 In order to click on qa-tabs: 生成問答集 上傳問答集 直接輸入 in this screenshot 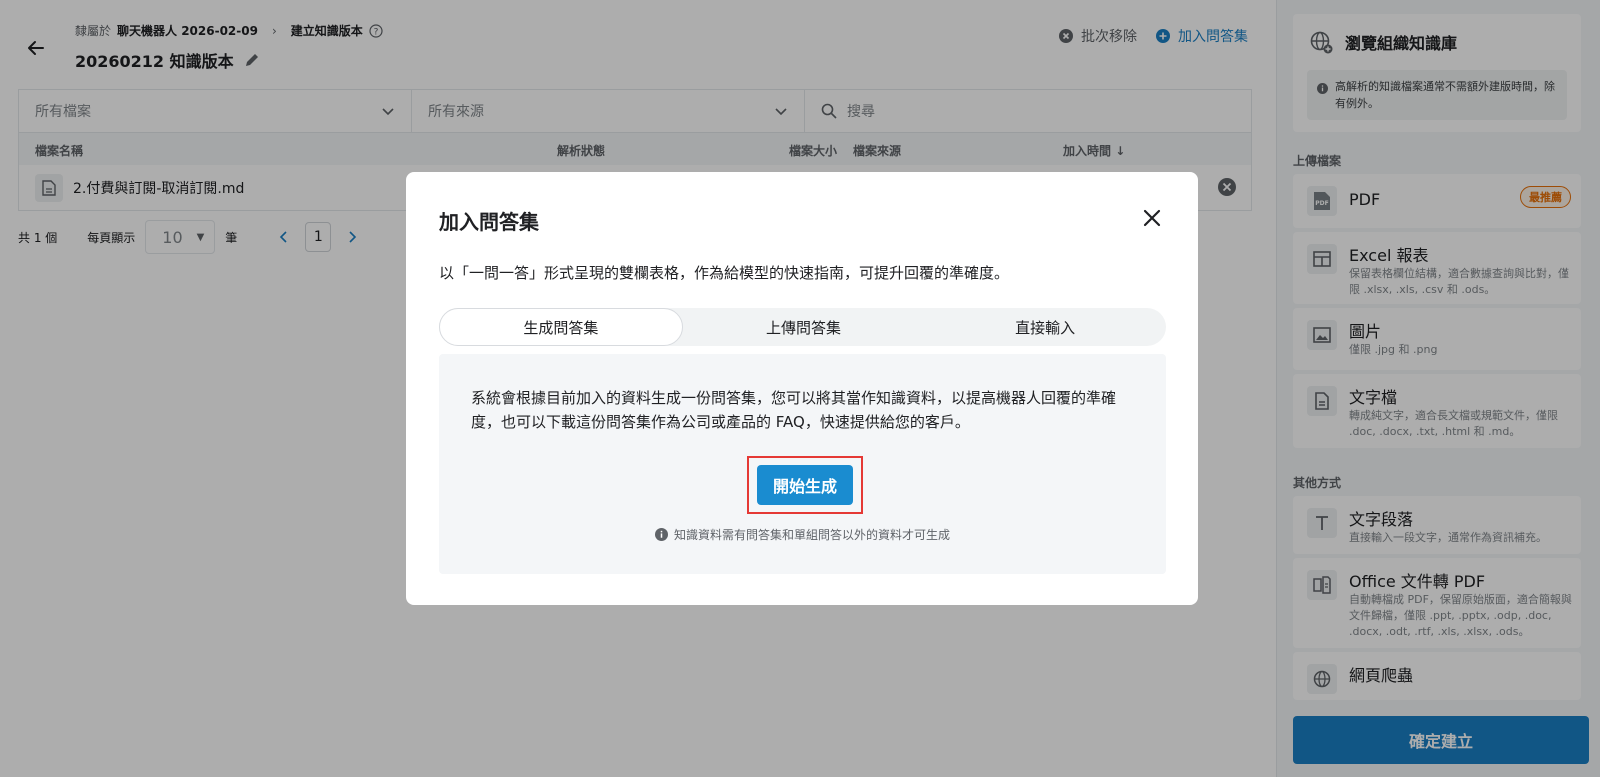, I will do `click(802, 327)`.